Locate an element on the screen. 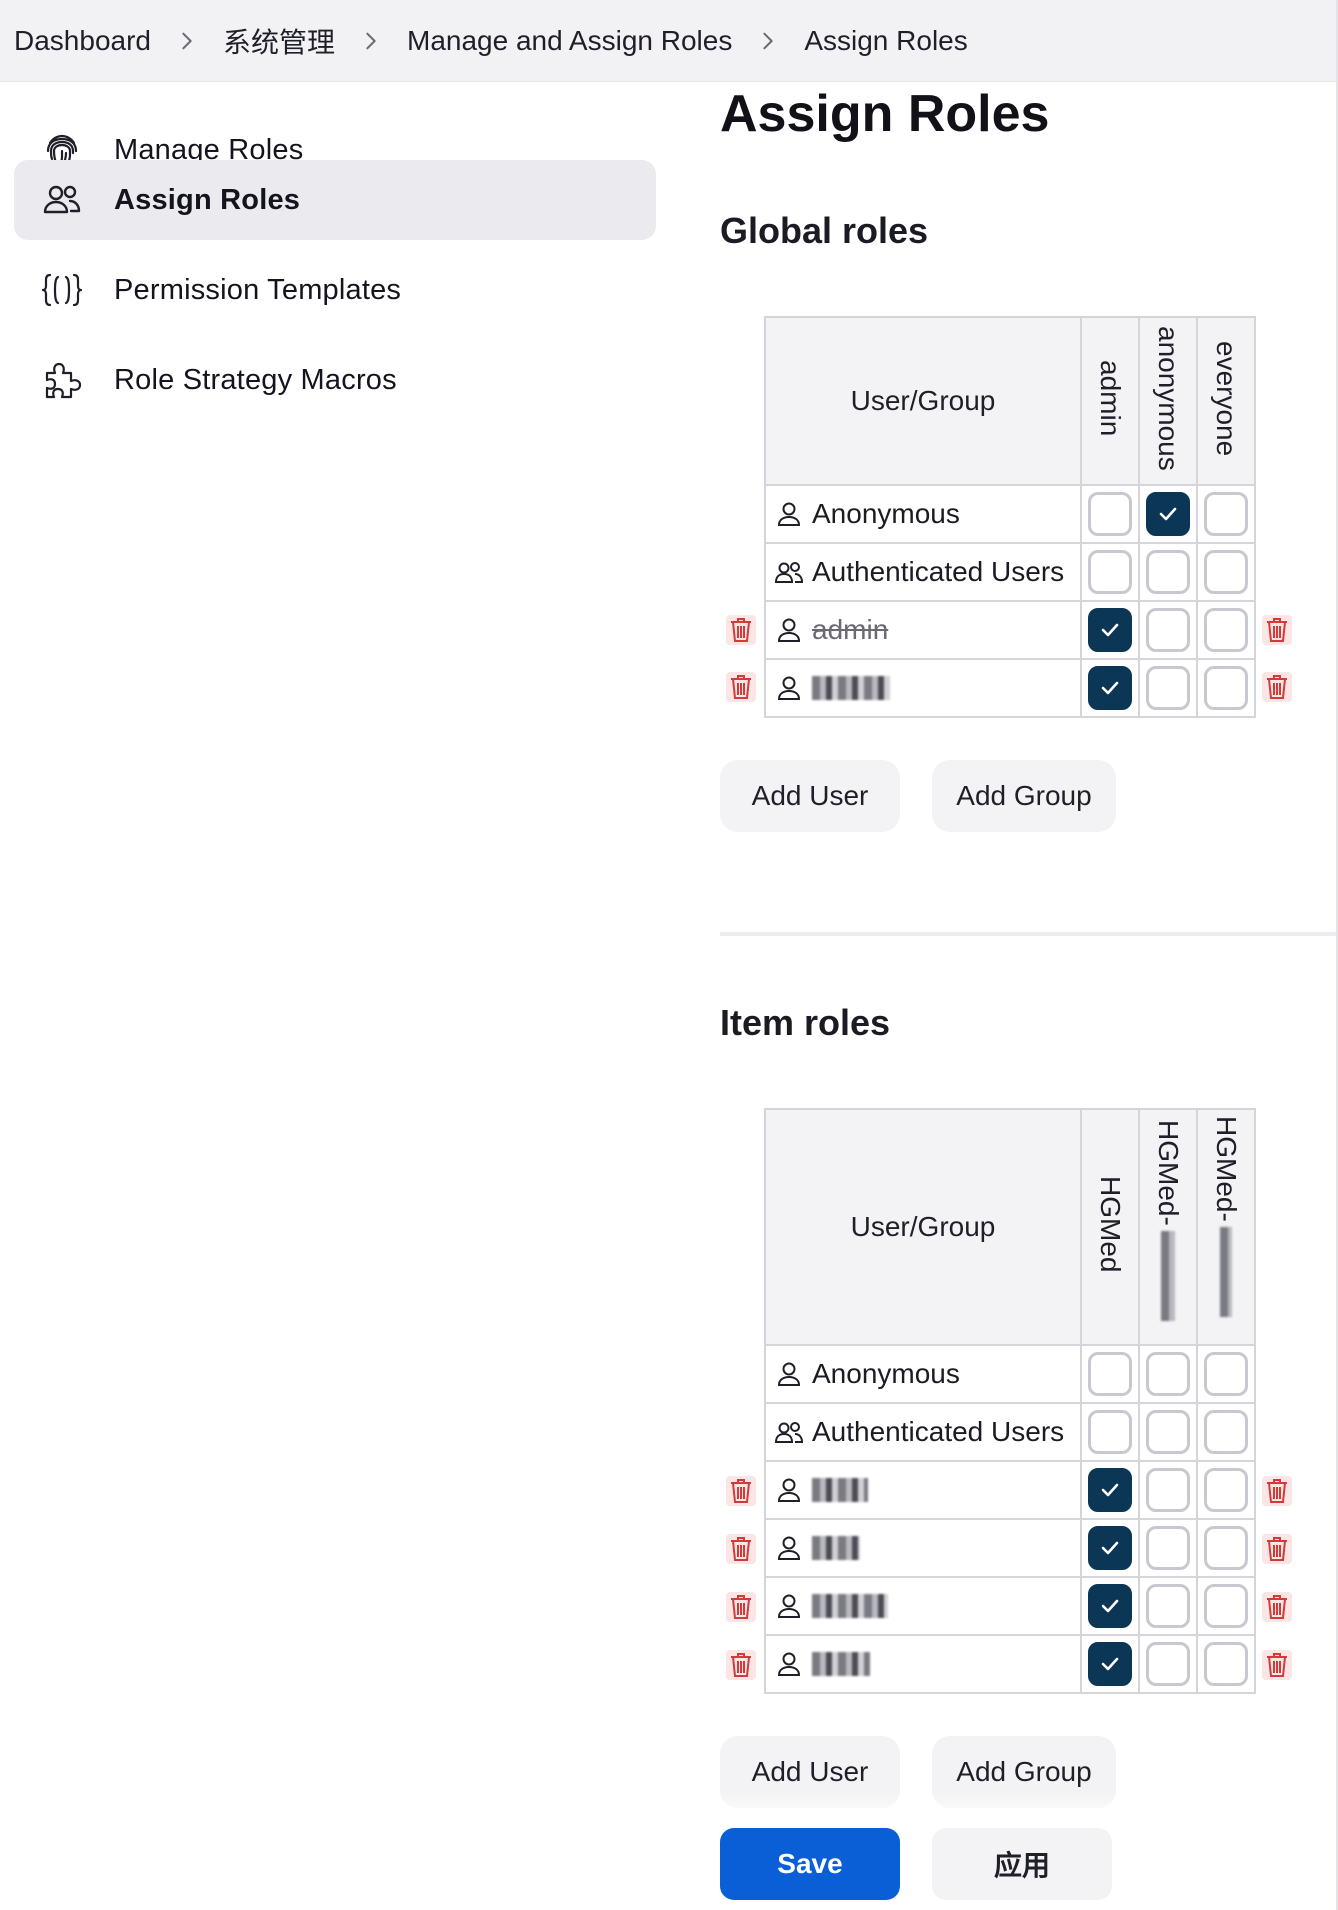 The image size is (1338, 1910). table-row: admin is located at coordinates (1010, 630).